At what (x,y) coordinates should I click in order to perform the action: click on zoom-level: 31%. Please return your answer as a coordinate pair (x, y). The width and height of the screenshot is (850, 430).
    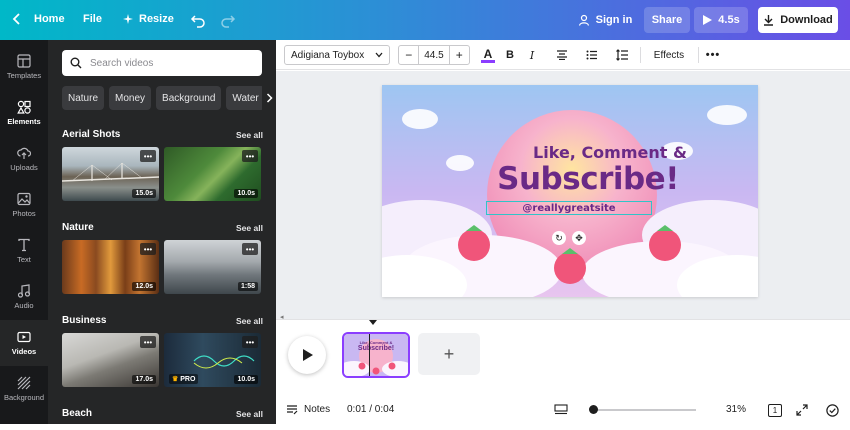
    Looking at the image, I should click on (736, 409).